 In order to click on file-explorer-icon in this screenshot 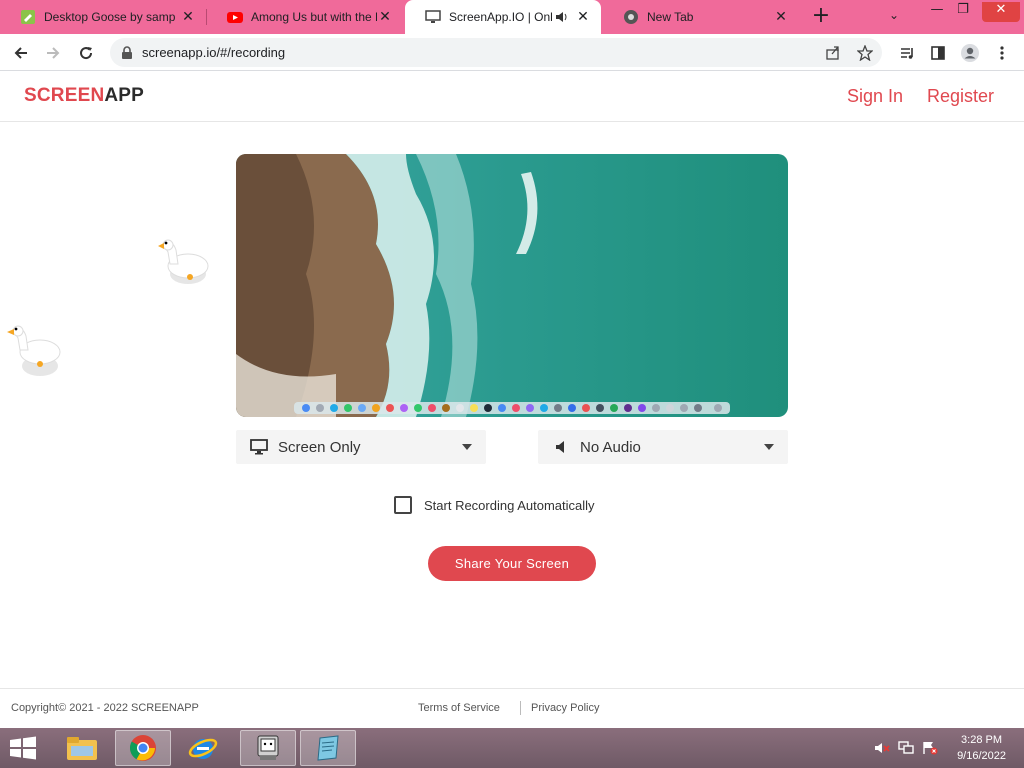, I will do `click(82, 748)`.